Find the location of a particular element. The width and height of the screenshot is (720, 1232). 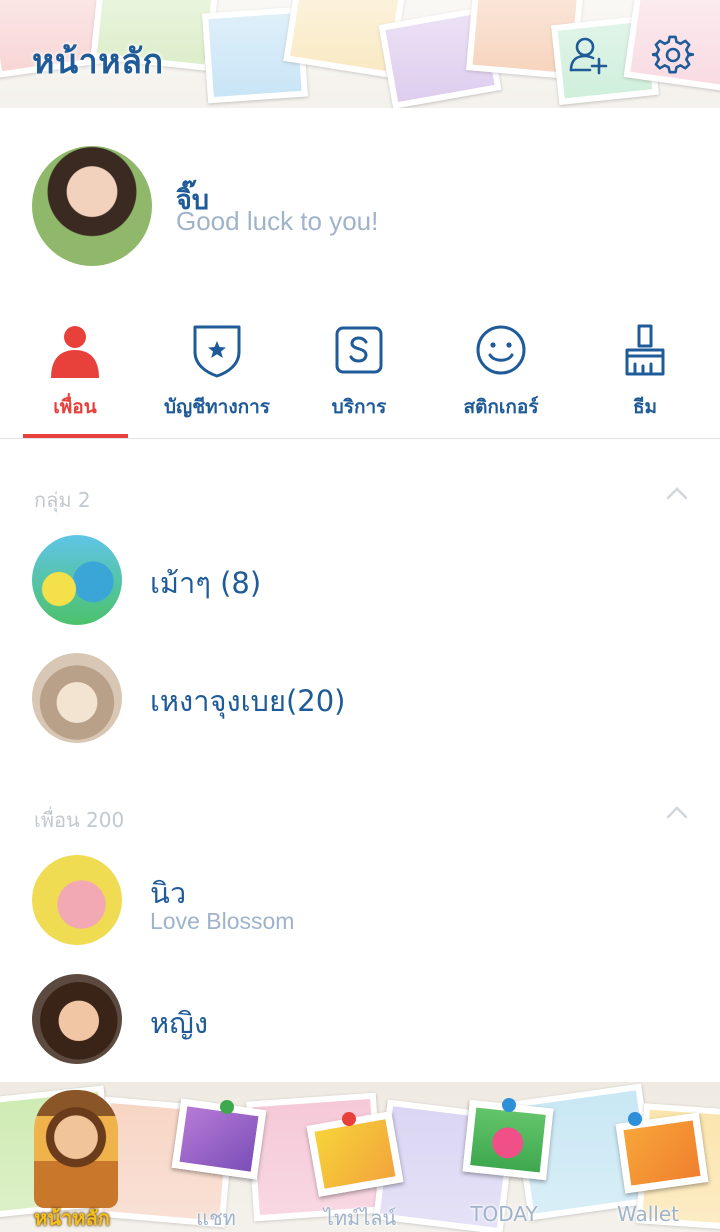

tab-label: บัญชีทางการ is located at coordinates (217, 407).